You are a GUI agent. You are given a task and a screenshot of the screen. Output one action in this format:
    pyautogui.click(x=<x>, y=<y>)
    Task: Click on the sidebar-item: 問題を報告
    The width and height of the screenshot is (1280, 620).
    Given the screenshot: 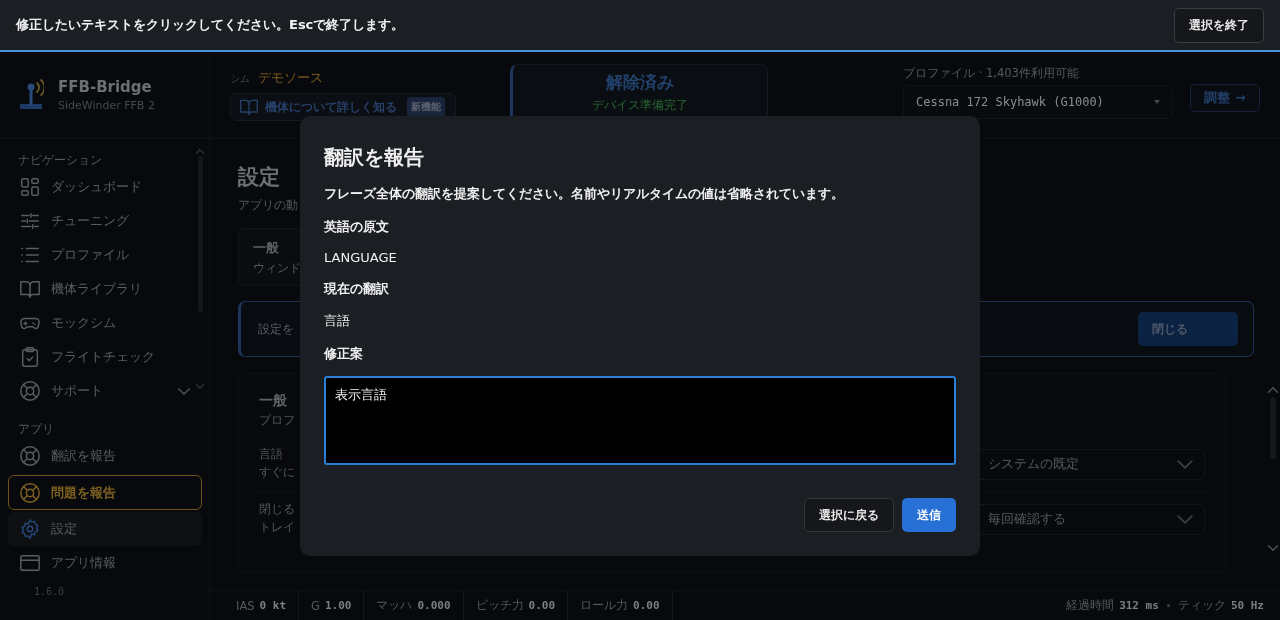 What is the action you would take?
    pyautogui.click(x=105, y=492)
    